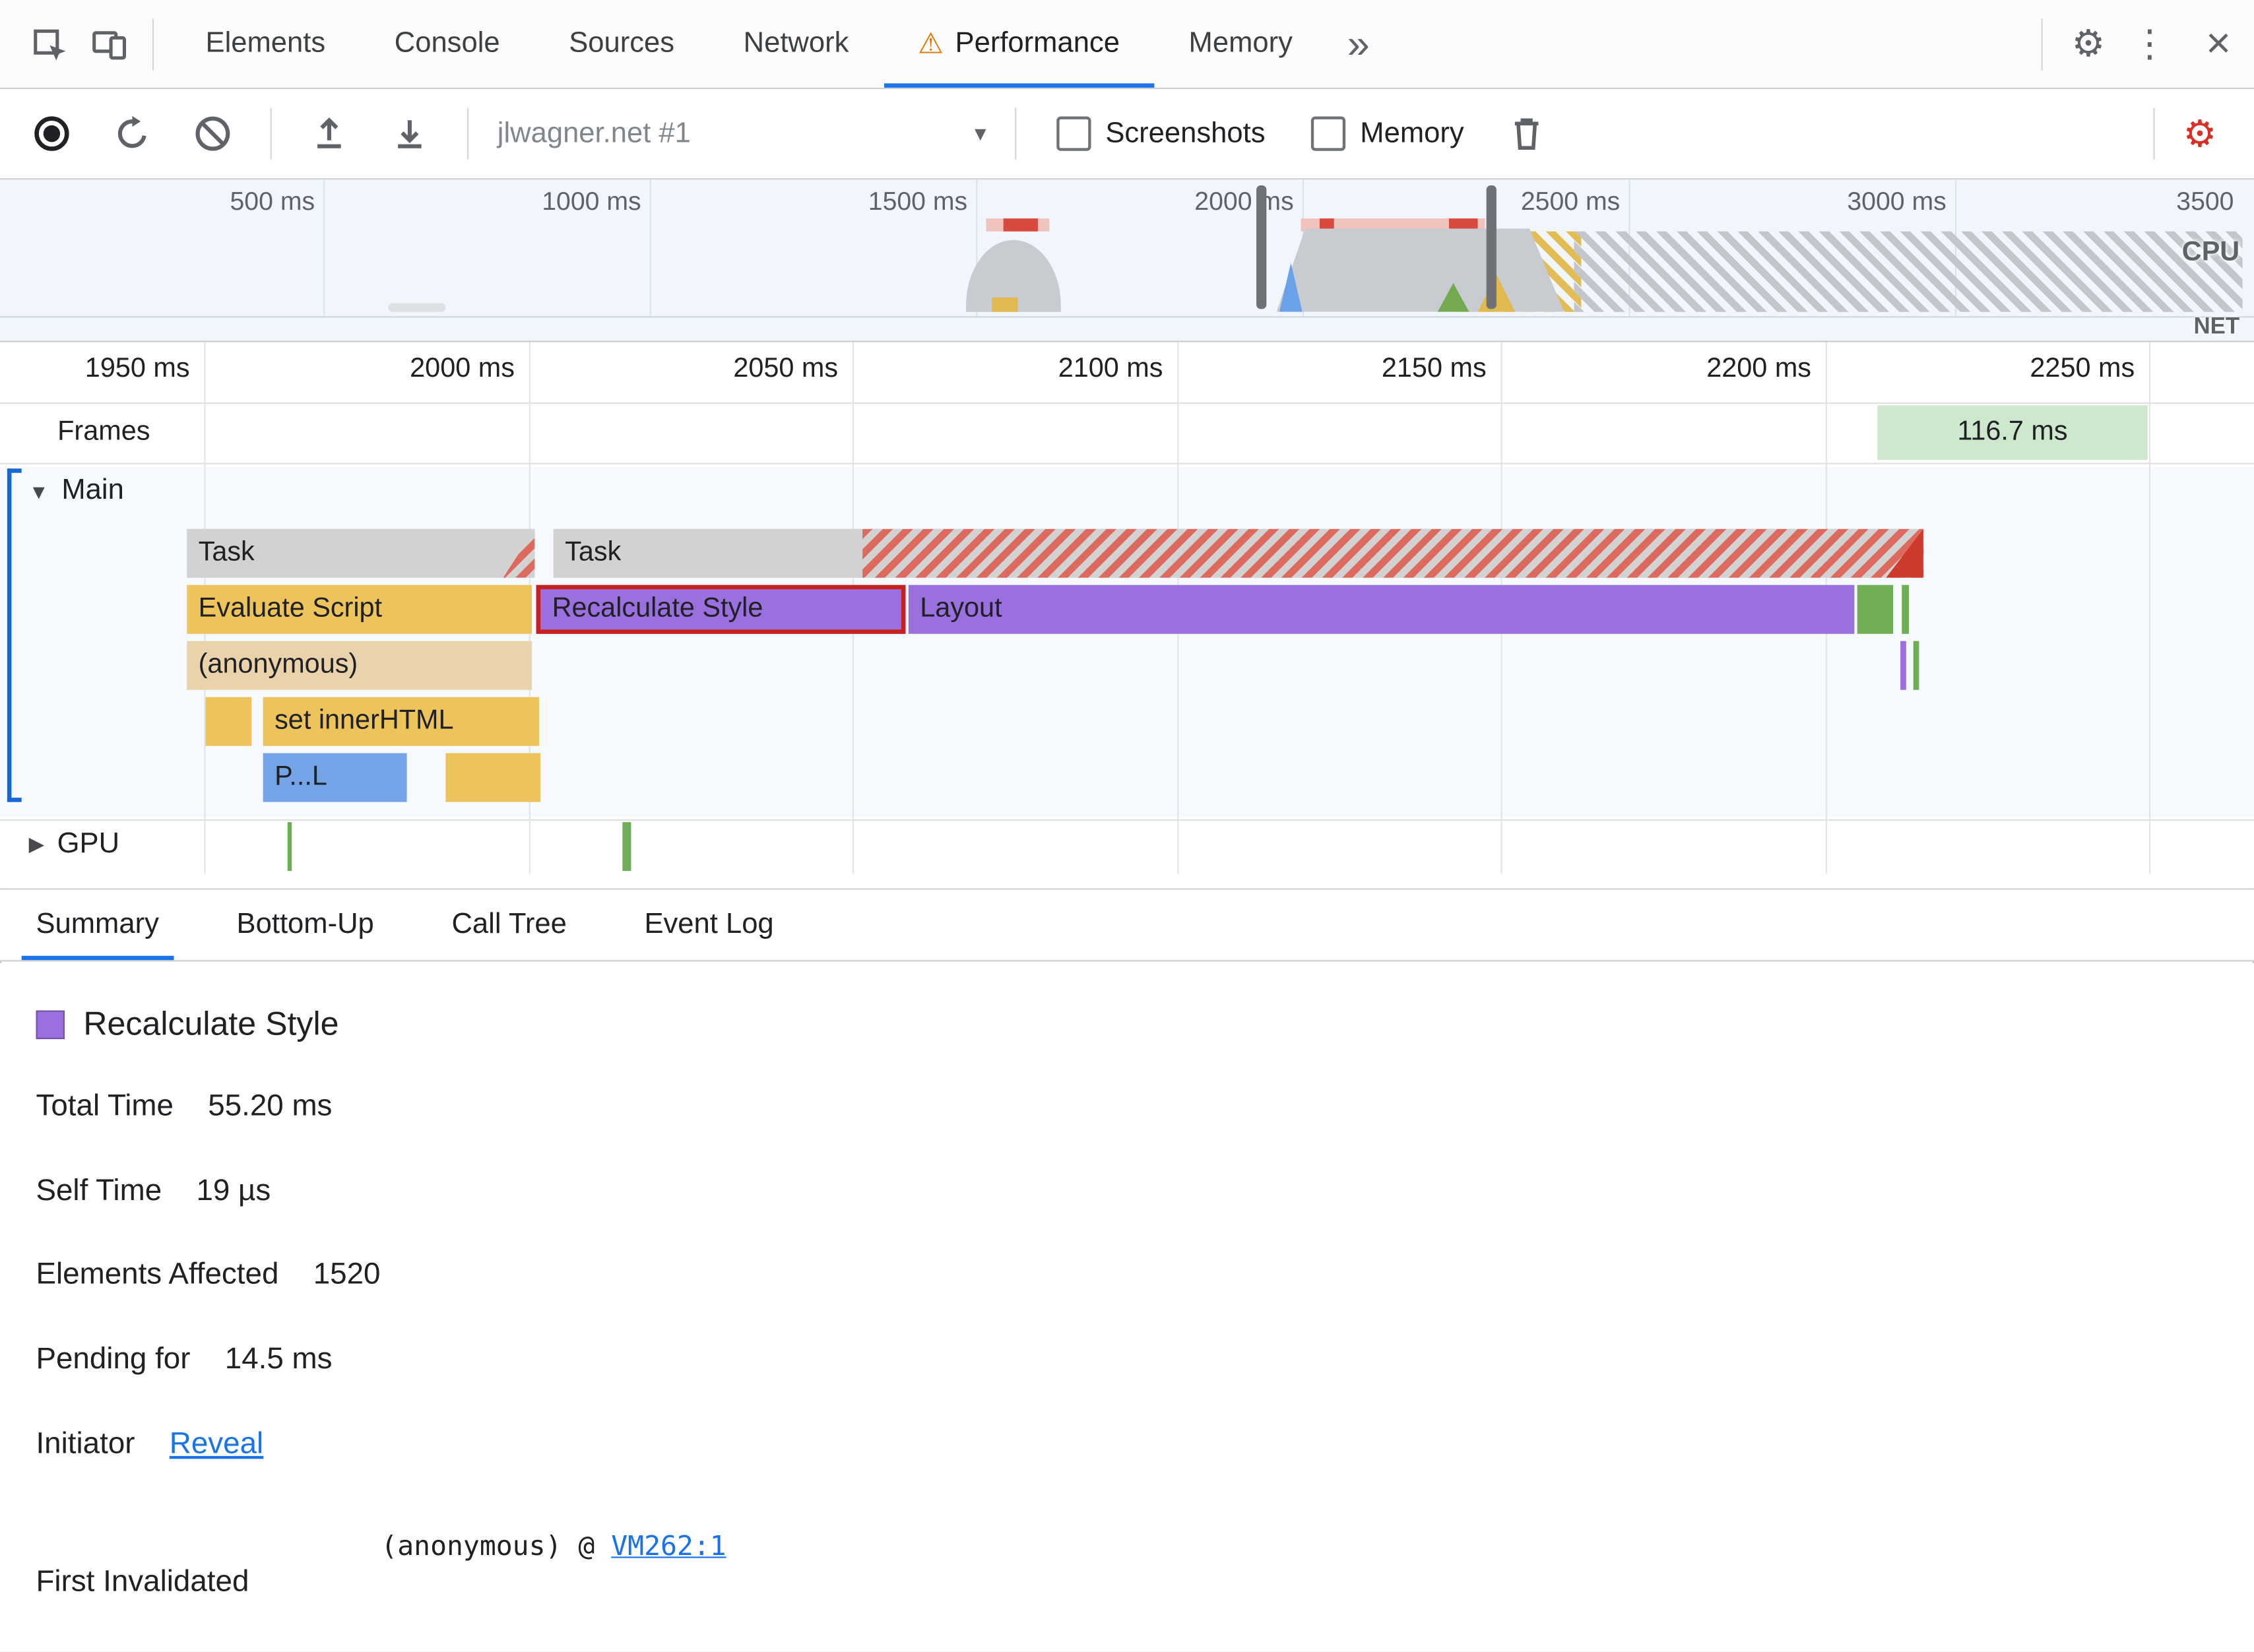 This screenshot has height=1652, width=2254. I want to click on flame-bar-layout: Layout, so click(1382, 609).